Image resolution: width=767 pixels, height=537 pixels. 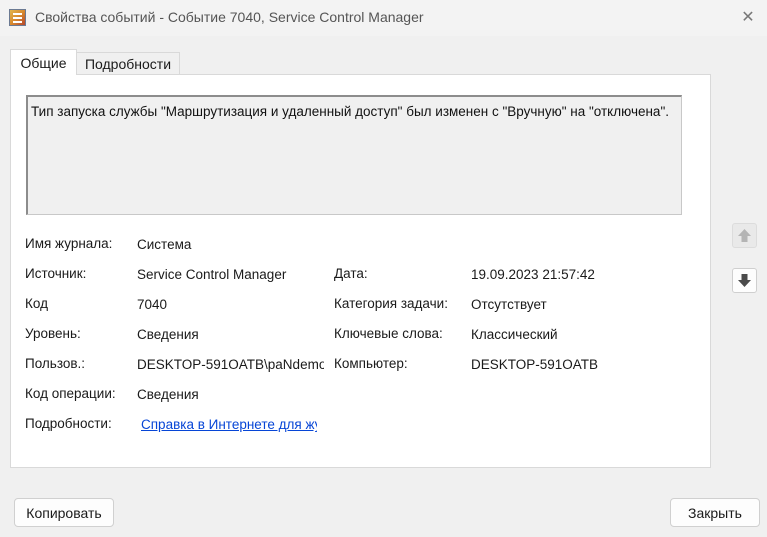 I want to click on more-info-label: Подробности:, so click(x=68, y=423).